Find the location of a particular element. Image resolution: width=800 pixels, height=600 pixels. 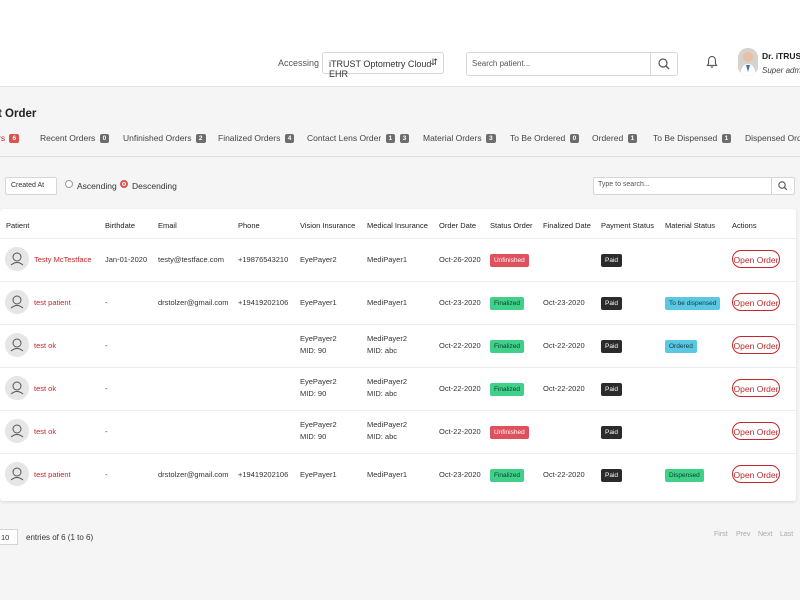

tab-recent-orders: Recent Orders 0 is located at coordinates (75, 138).